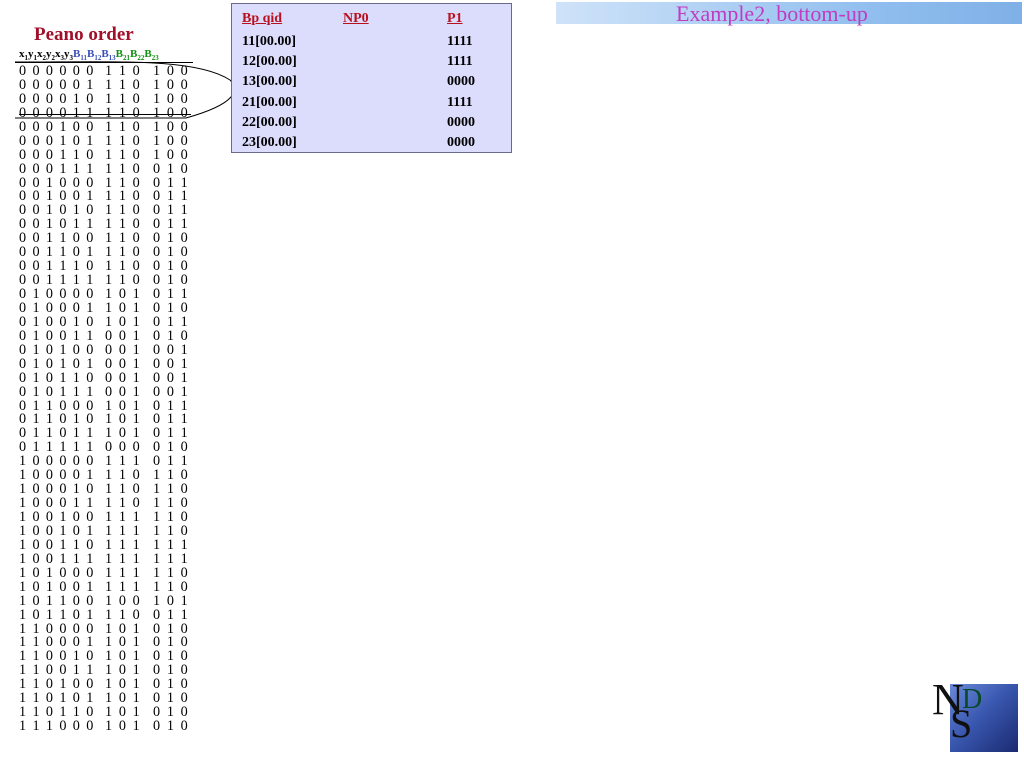  Describe the element at coordinates (269, 142) in the screenshot. I see `cell-bp-qid: 23[00.00]` at that location.